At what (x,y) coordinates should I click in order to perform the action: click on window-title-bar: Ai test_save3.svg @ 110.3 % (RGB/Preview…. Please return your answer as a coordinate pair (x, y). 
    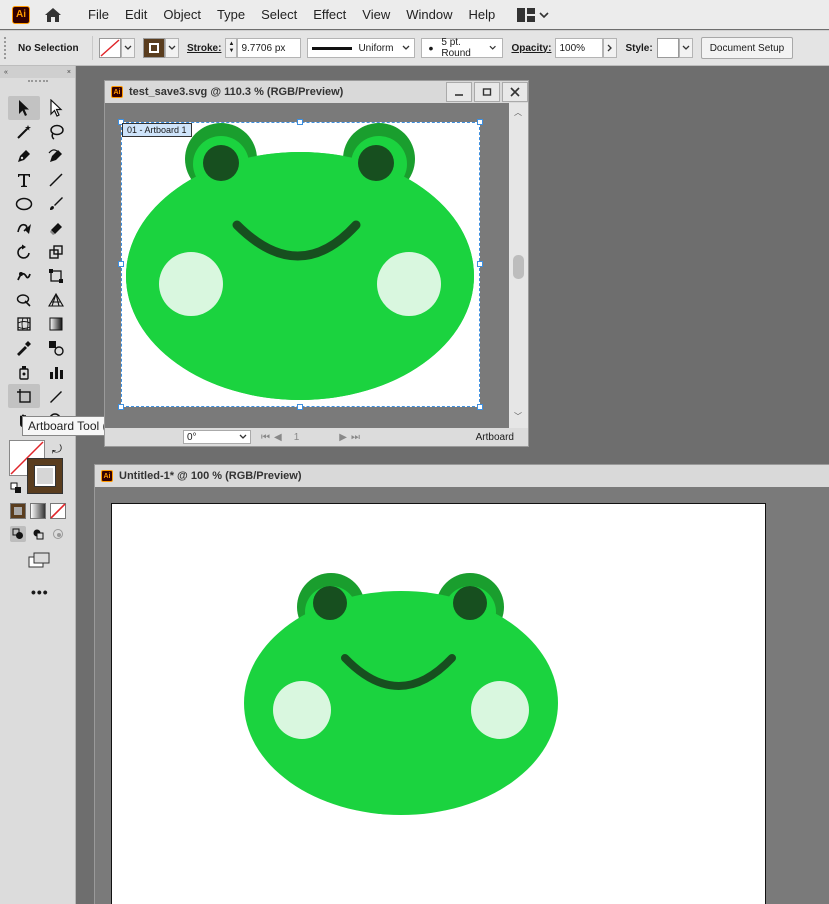
    Looking at the image, I should click on (316, 92).